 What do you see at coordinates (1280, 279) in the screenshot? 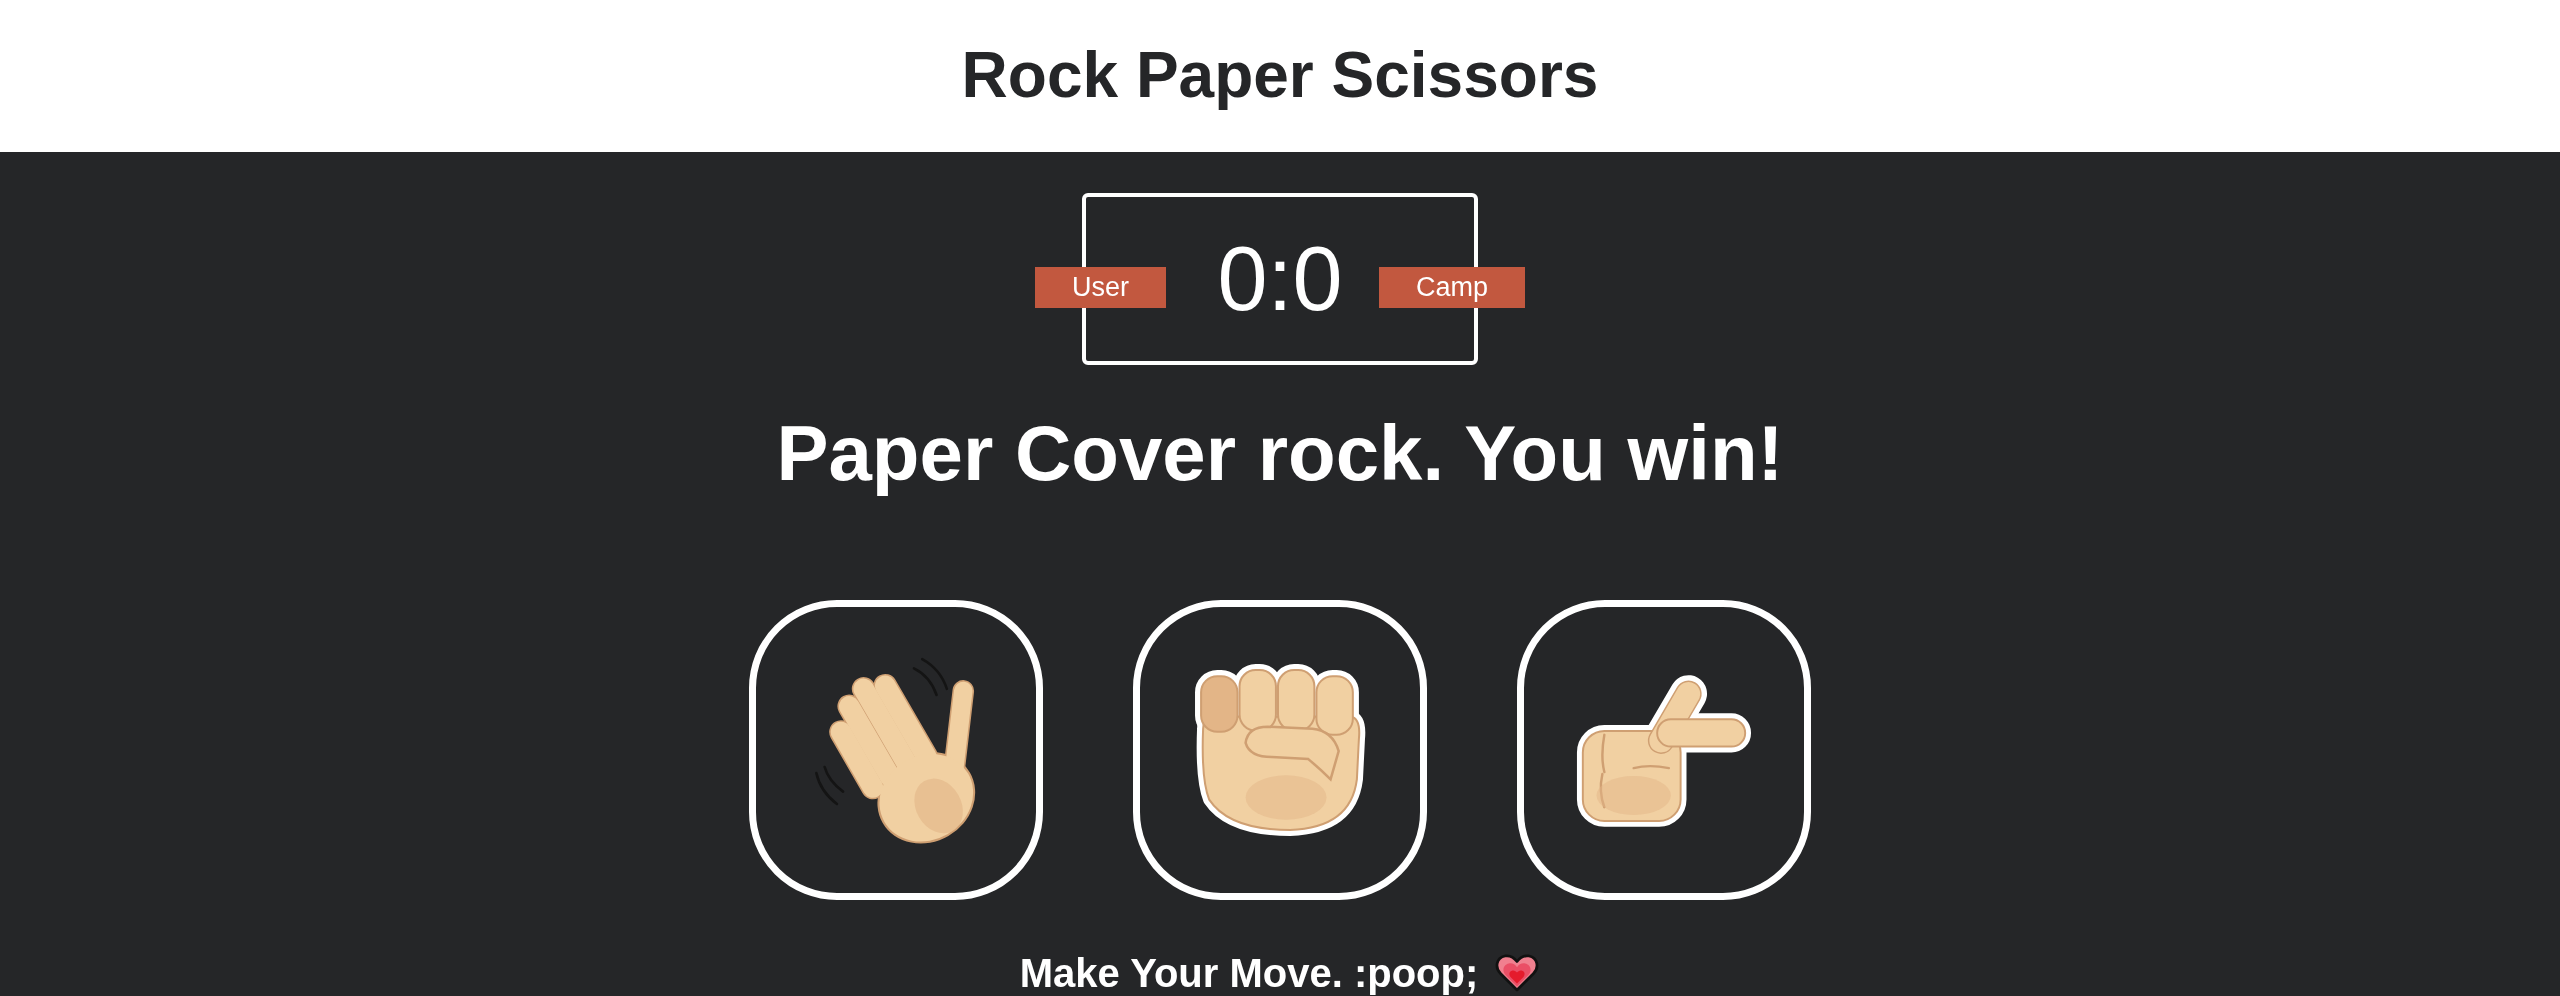
I see `score-text: 0:0` at bounding box center [1280, 279].